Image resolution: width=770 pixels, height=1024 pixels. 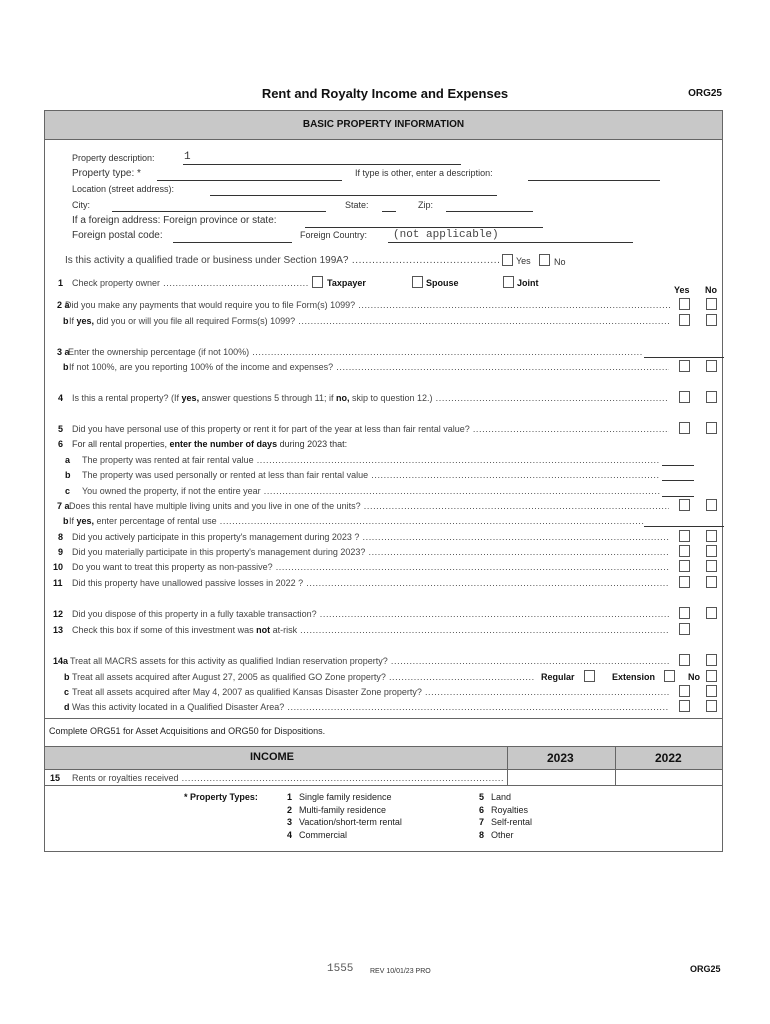 I want to click on q199a-no-checkbox, so click(x=544, y=260).